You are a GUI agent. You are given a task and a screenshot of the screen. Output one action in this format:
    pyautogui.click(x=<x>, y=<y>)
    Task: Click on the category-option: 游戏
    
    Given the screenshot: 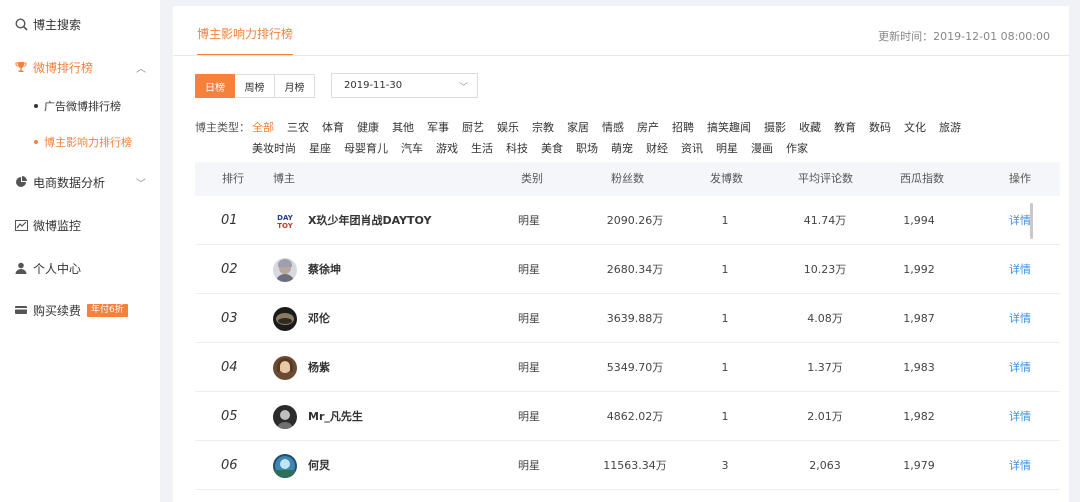 What is the action you would take?
    pyautogui.click(x=447, y=148)
    